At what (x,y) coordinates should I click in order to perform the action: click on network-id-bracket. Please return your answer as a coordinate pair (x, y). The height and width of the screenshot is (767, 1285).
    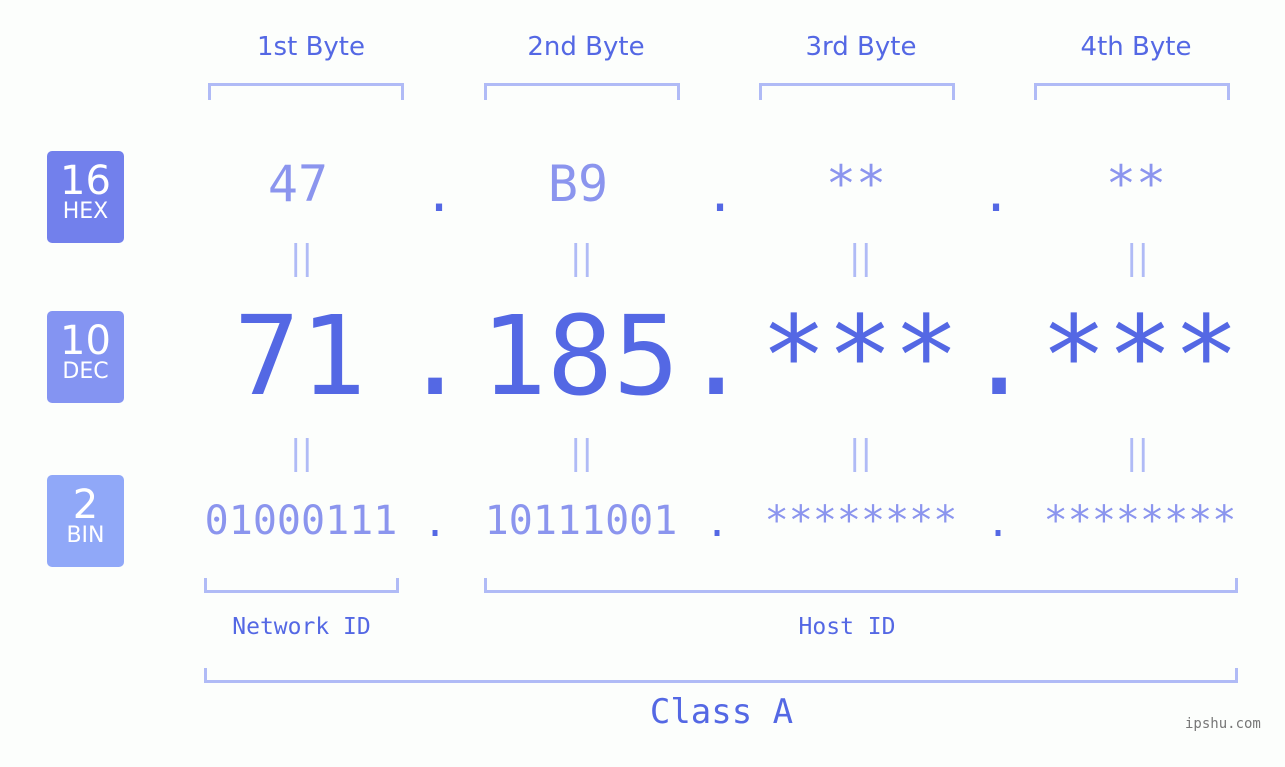
    Looking at the image, I should click on (301, 585).